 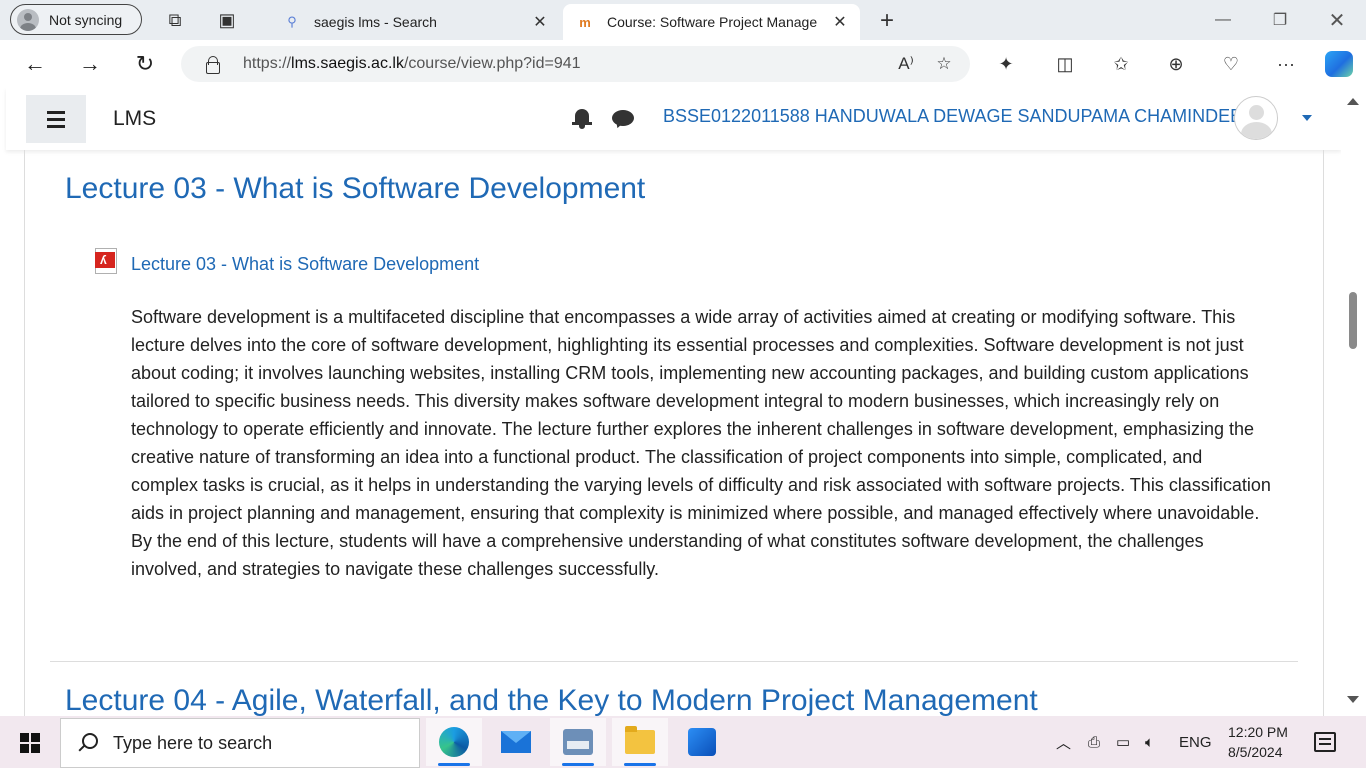 What do you see at coordinates (375, 22) in the screenshot?
I see `tab-title: saegis lms - Search` at bounding box center [375, 22].